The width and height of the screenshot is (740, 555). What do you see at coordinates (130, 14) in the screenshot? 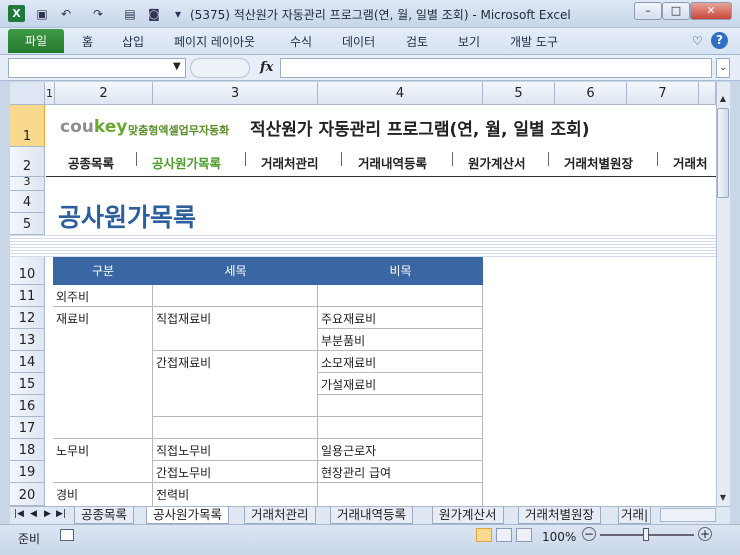
I see `form-icon: ▤` at bounding box center [130, 14].